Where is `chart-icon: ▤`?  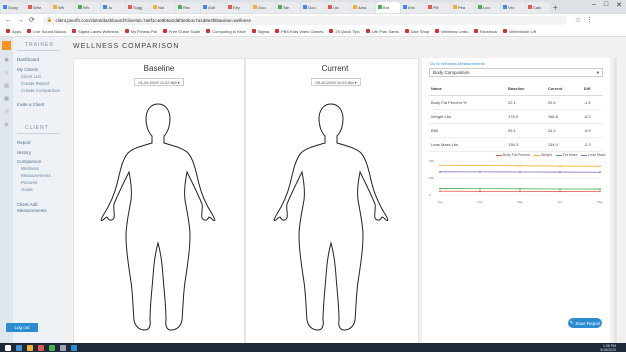
chart-icon: ▤ is located at coordinates (6, 86).